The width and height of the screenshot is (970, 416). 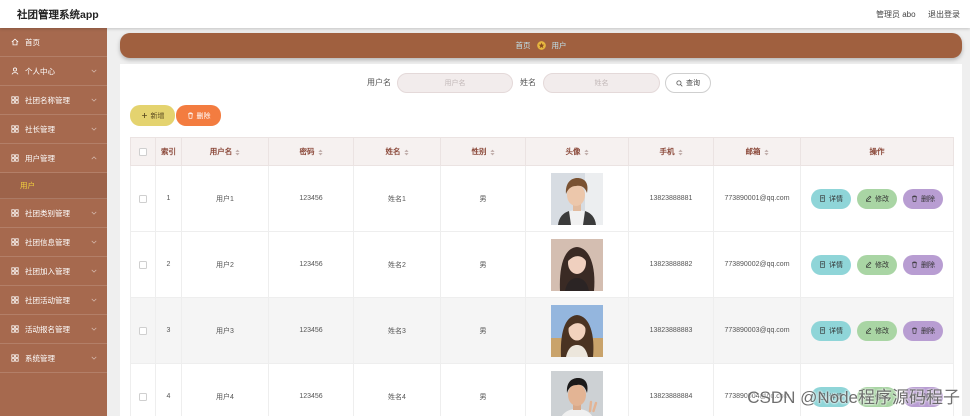 I want to click on sidebar-item-activity-signups: 活动报名管理, so click(x=53, y=329).